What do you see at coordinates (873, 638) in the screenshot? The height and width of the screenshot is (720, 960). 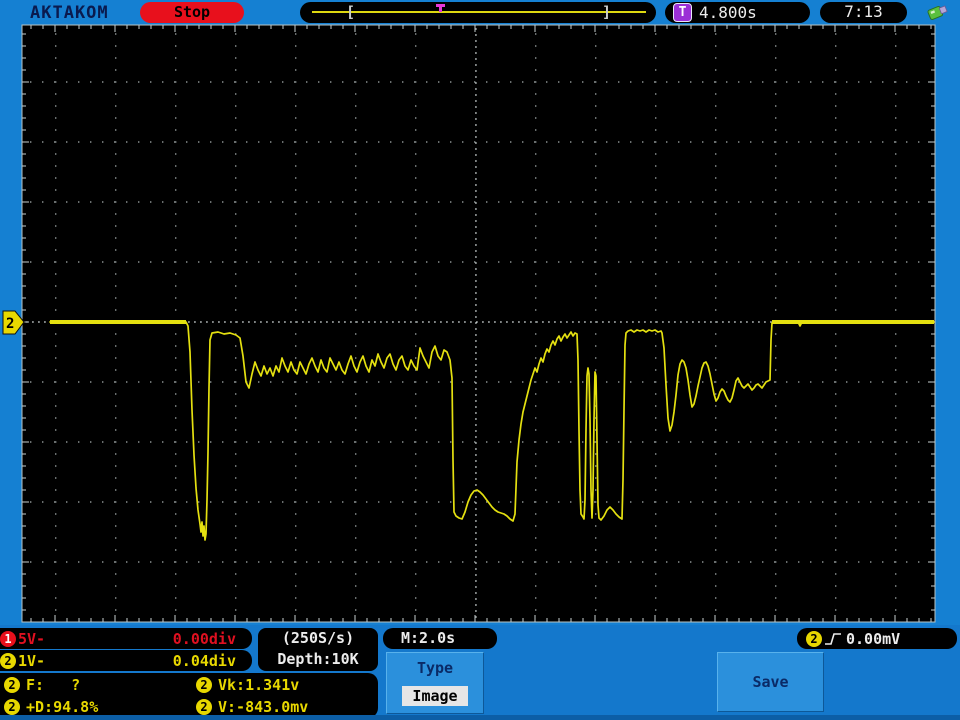 I see `trigger-level-value: 0.00mV` at bounding box center [873, 638].